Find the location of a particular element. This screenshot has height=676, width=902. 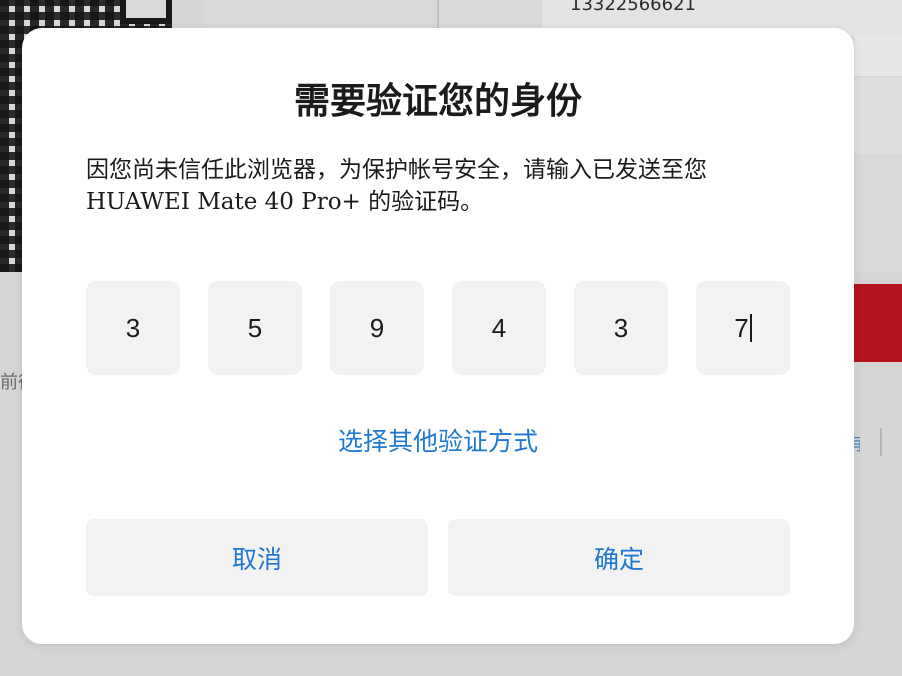

dialog-title: 需要验证您的身份 is located at coordinates (437, 101).